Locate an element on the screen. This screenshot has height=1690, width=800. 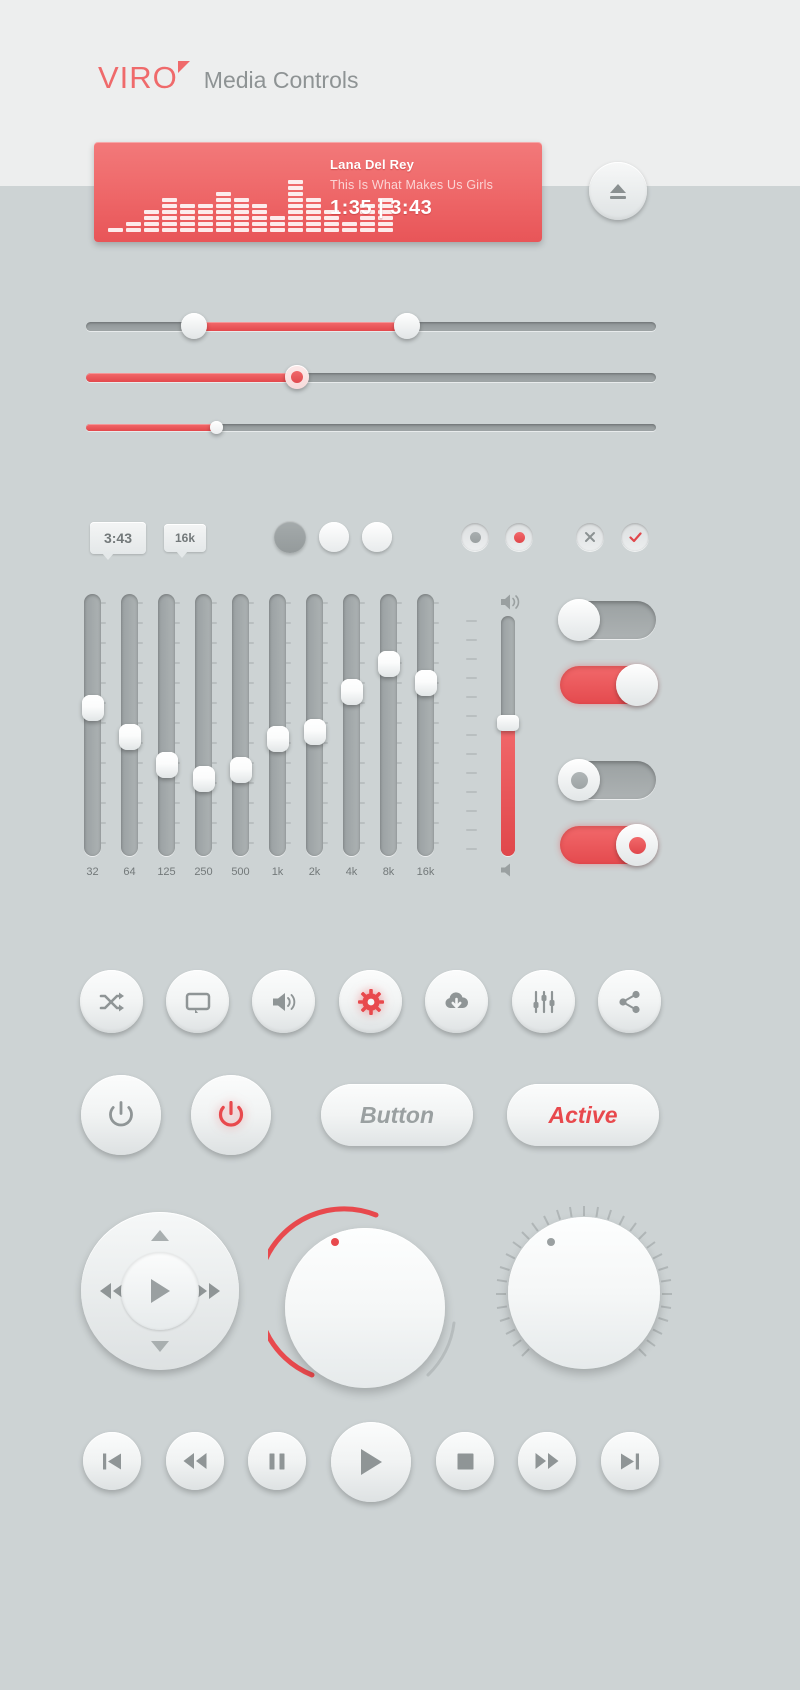
share-icon is located at coordinates (629, 1001).